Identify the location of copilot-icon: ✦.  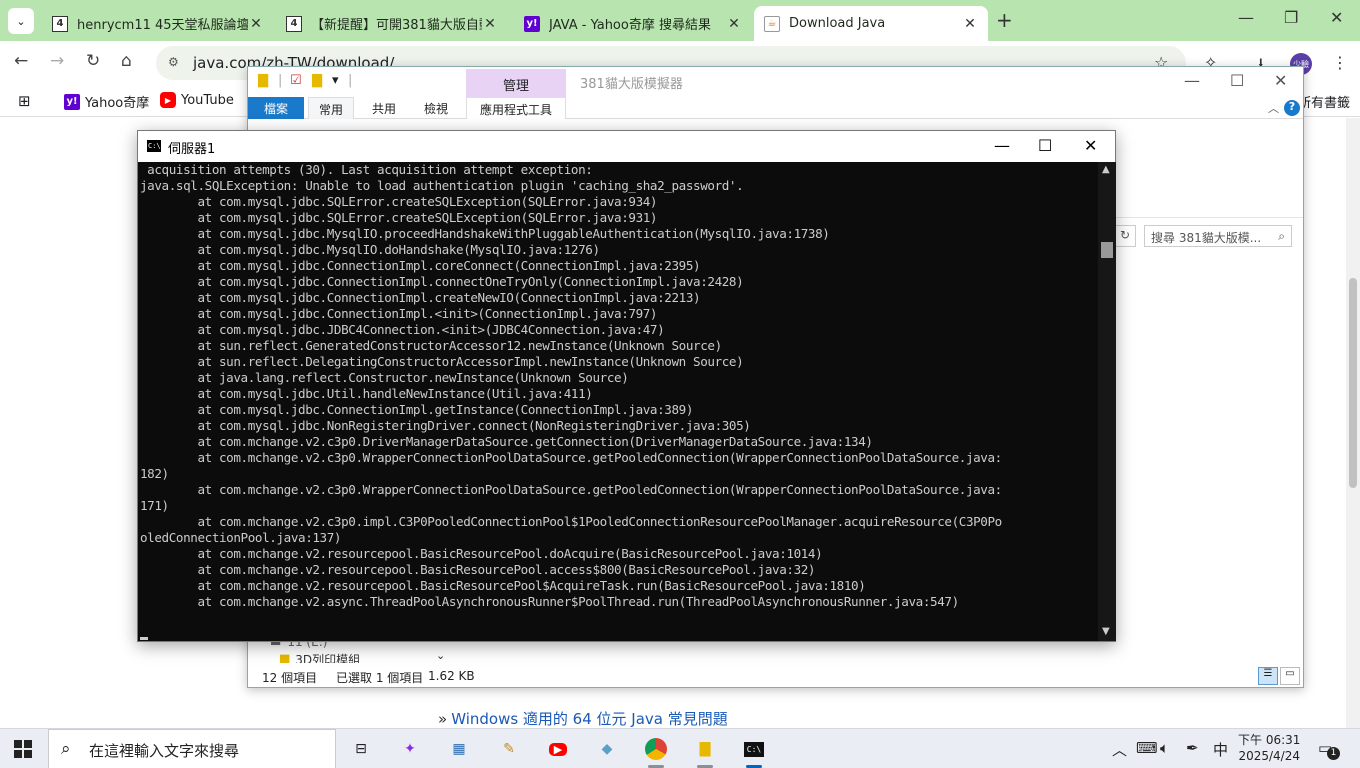
(410, 749).